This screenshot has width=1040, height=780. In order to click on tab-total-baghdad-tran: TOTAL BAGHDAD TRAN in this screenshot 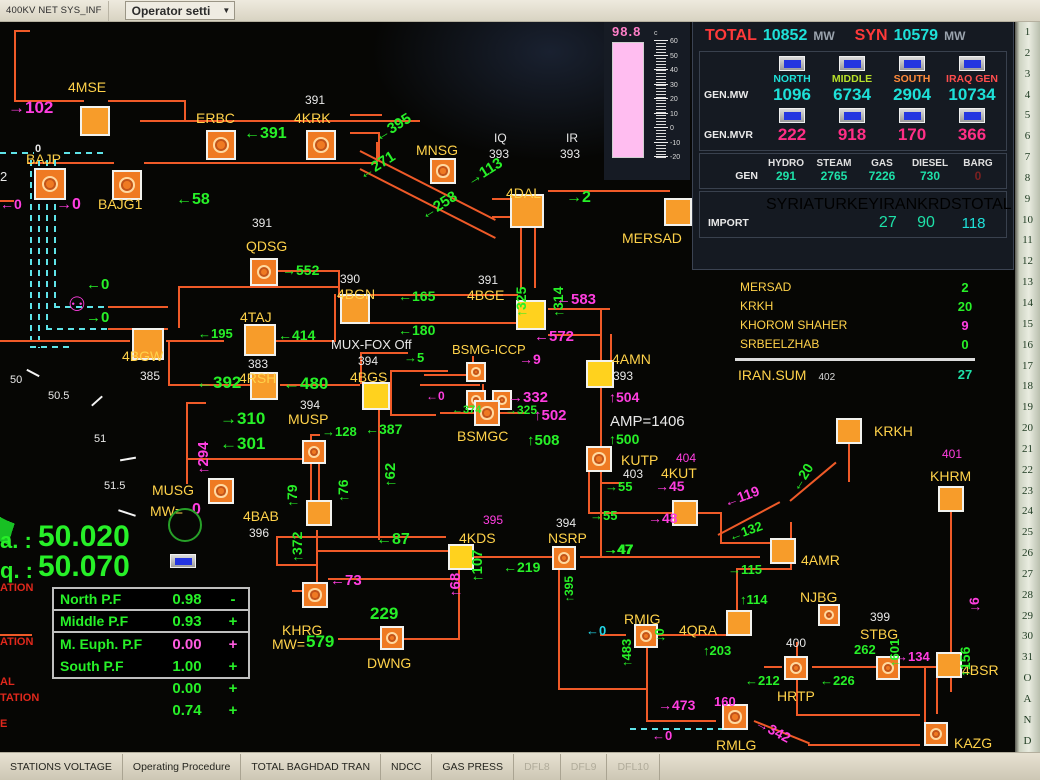, I will do `click(311, 766)`.